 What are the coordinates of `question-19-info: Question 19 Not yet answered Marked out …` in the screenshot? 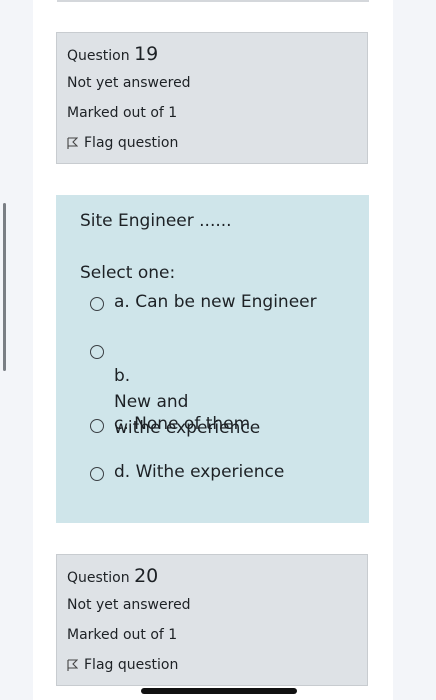 It's located at (212, 98).